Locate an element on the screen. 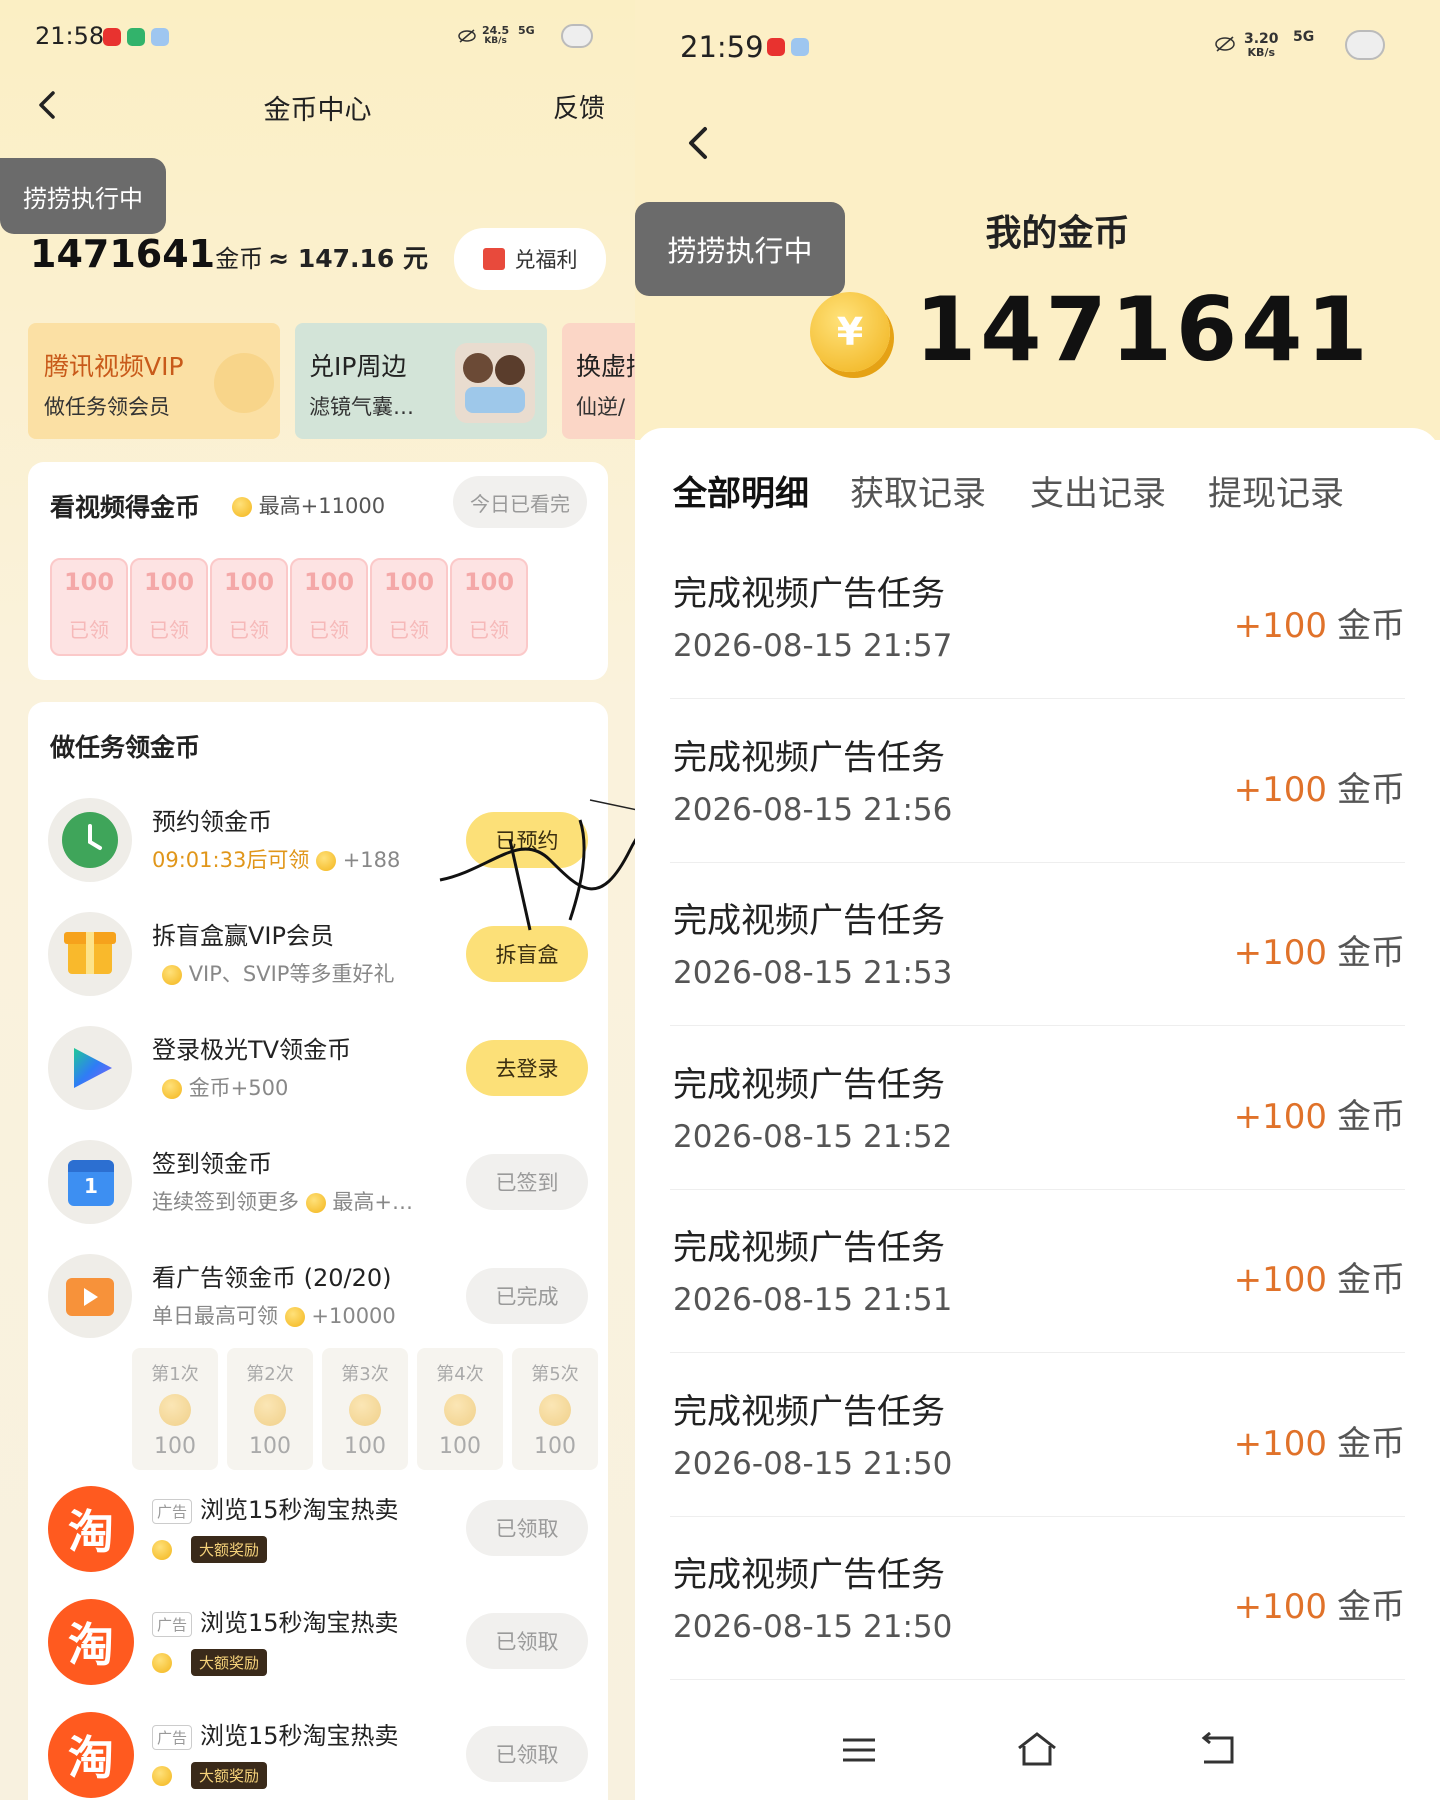  status-time: 21:59 is located at coordinates (722, 47).